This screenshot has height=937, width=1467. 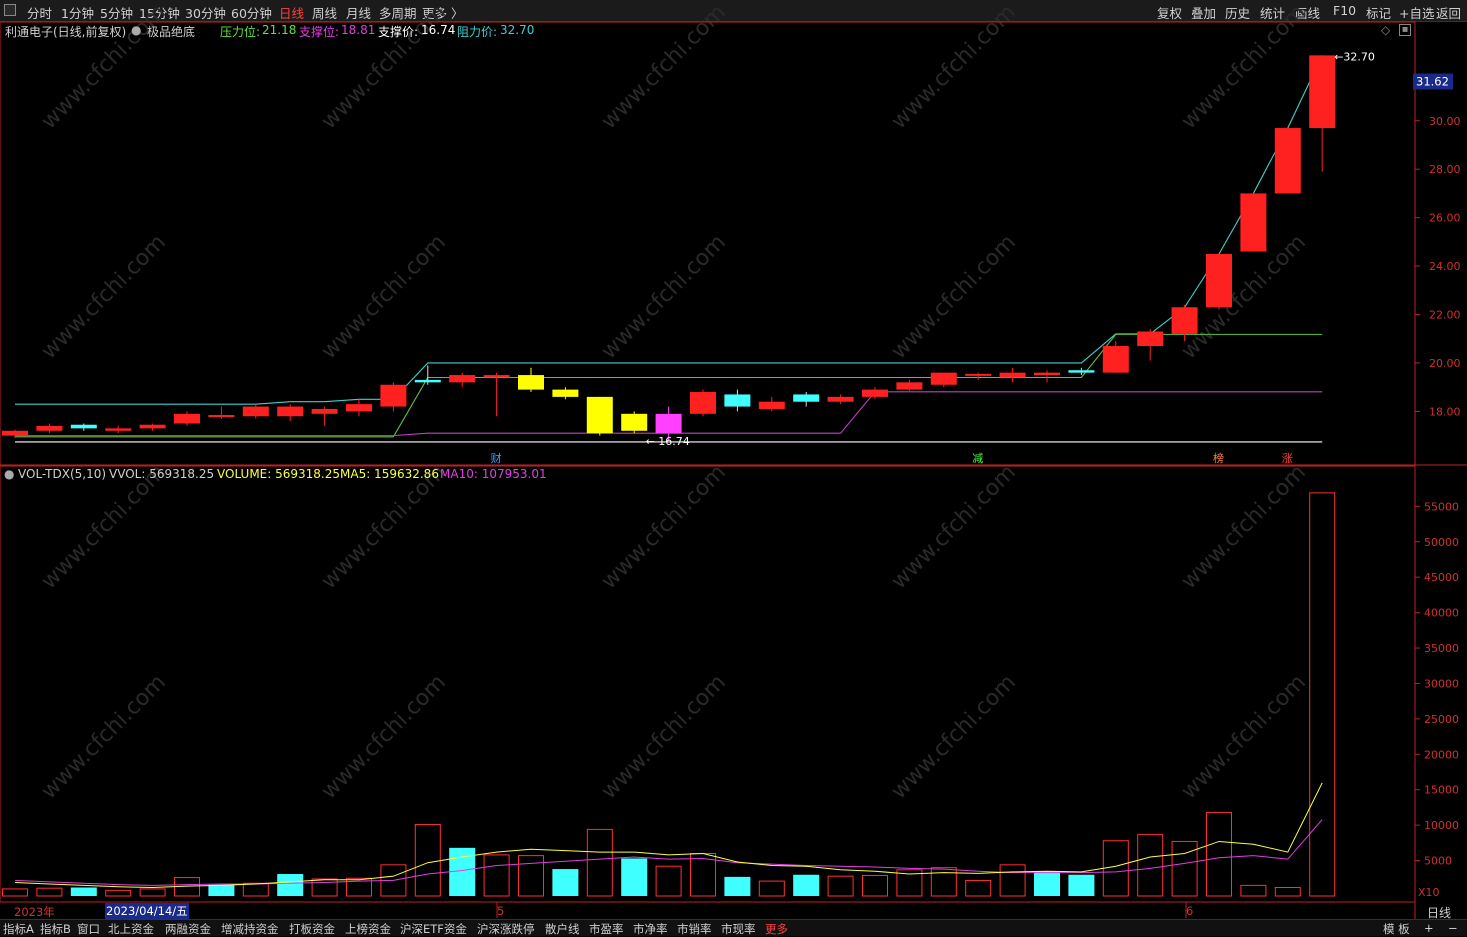 I want to click on vol-toggle-icon: ●, so click(x=9, y=474).